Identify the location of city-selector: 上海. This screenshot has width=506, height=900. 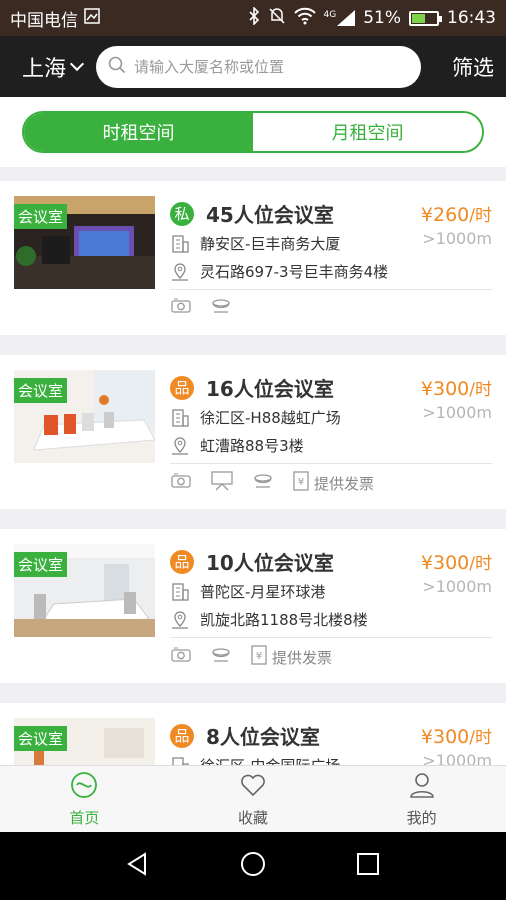
(53, 67).